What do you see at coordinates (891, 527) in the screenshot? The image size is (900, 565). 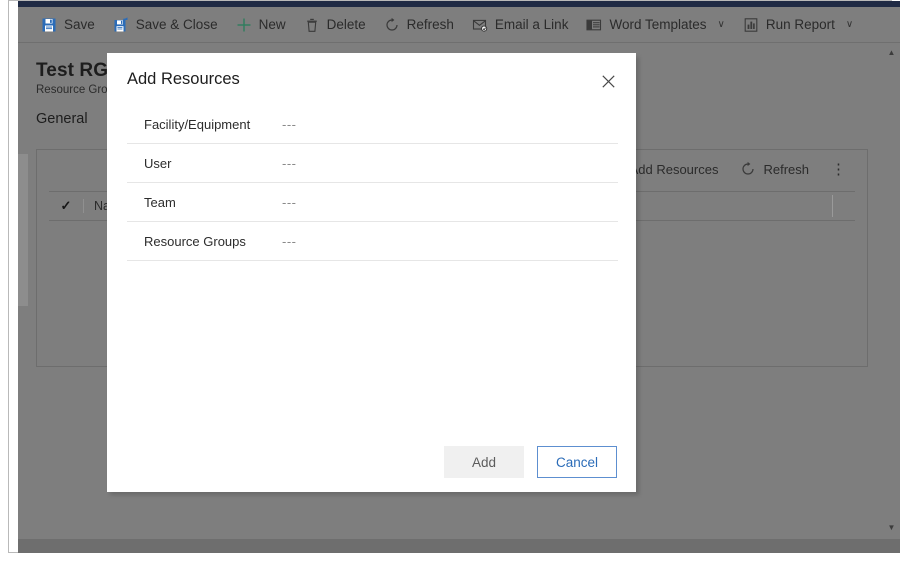 I see `scroll-down-arrow-icon: ▼` at bounding box center [891, 527].